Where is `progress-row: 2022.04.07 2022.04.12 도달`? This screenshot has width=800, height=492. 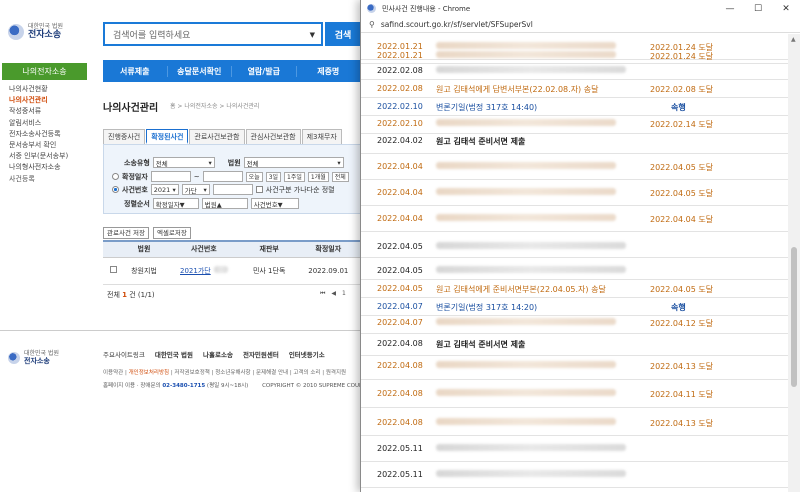
progress-row: 2022.04.07 2022.04.12 도달 is located at coordinates (575, 323).